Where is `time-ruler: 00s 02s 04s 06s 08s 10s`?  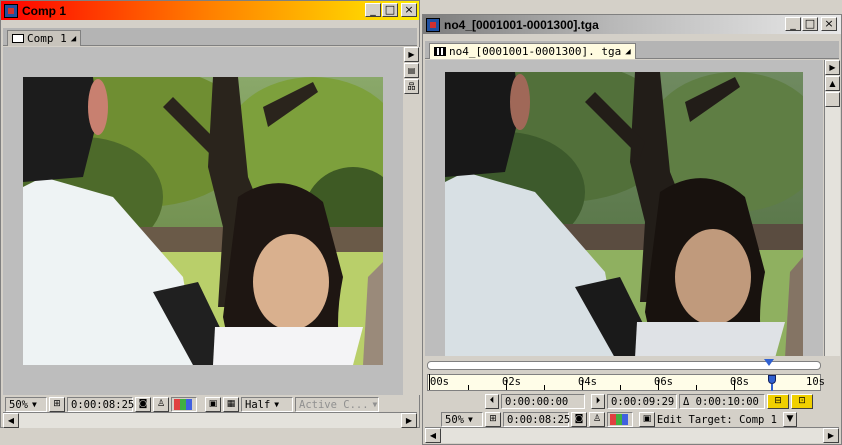 time-ruler: 00s 02s 04s 06s 08s 10s is located at coordinates (626, 382).